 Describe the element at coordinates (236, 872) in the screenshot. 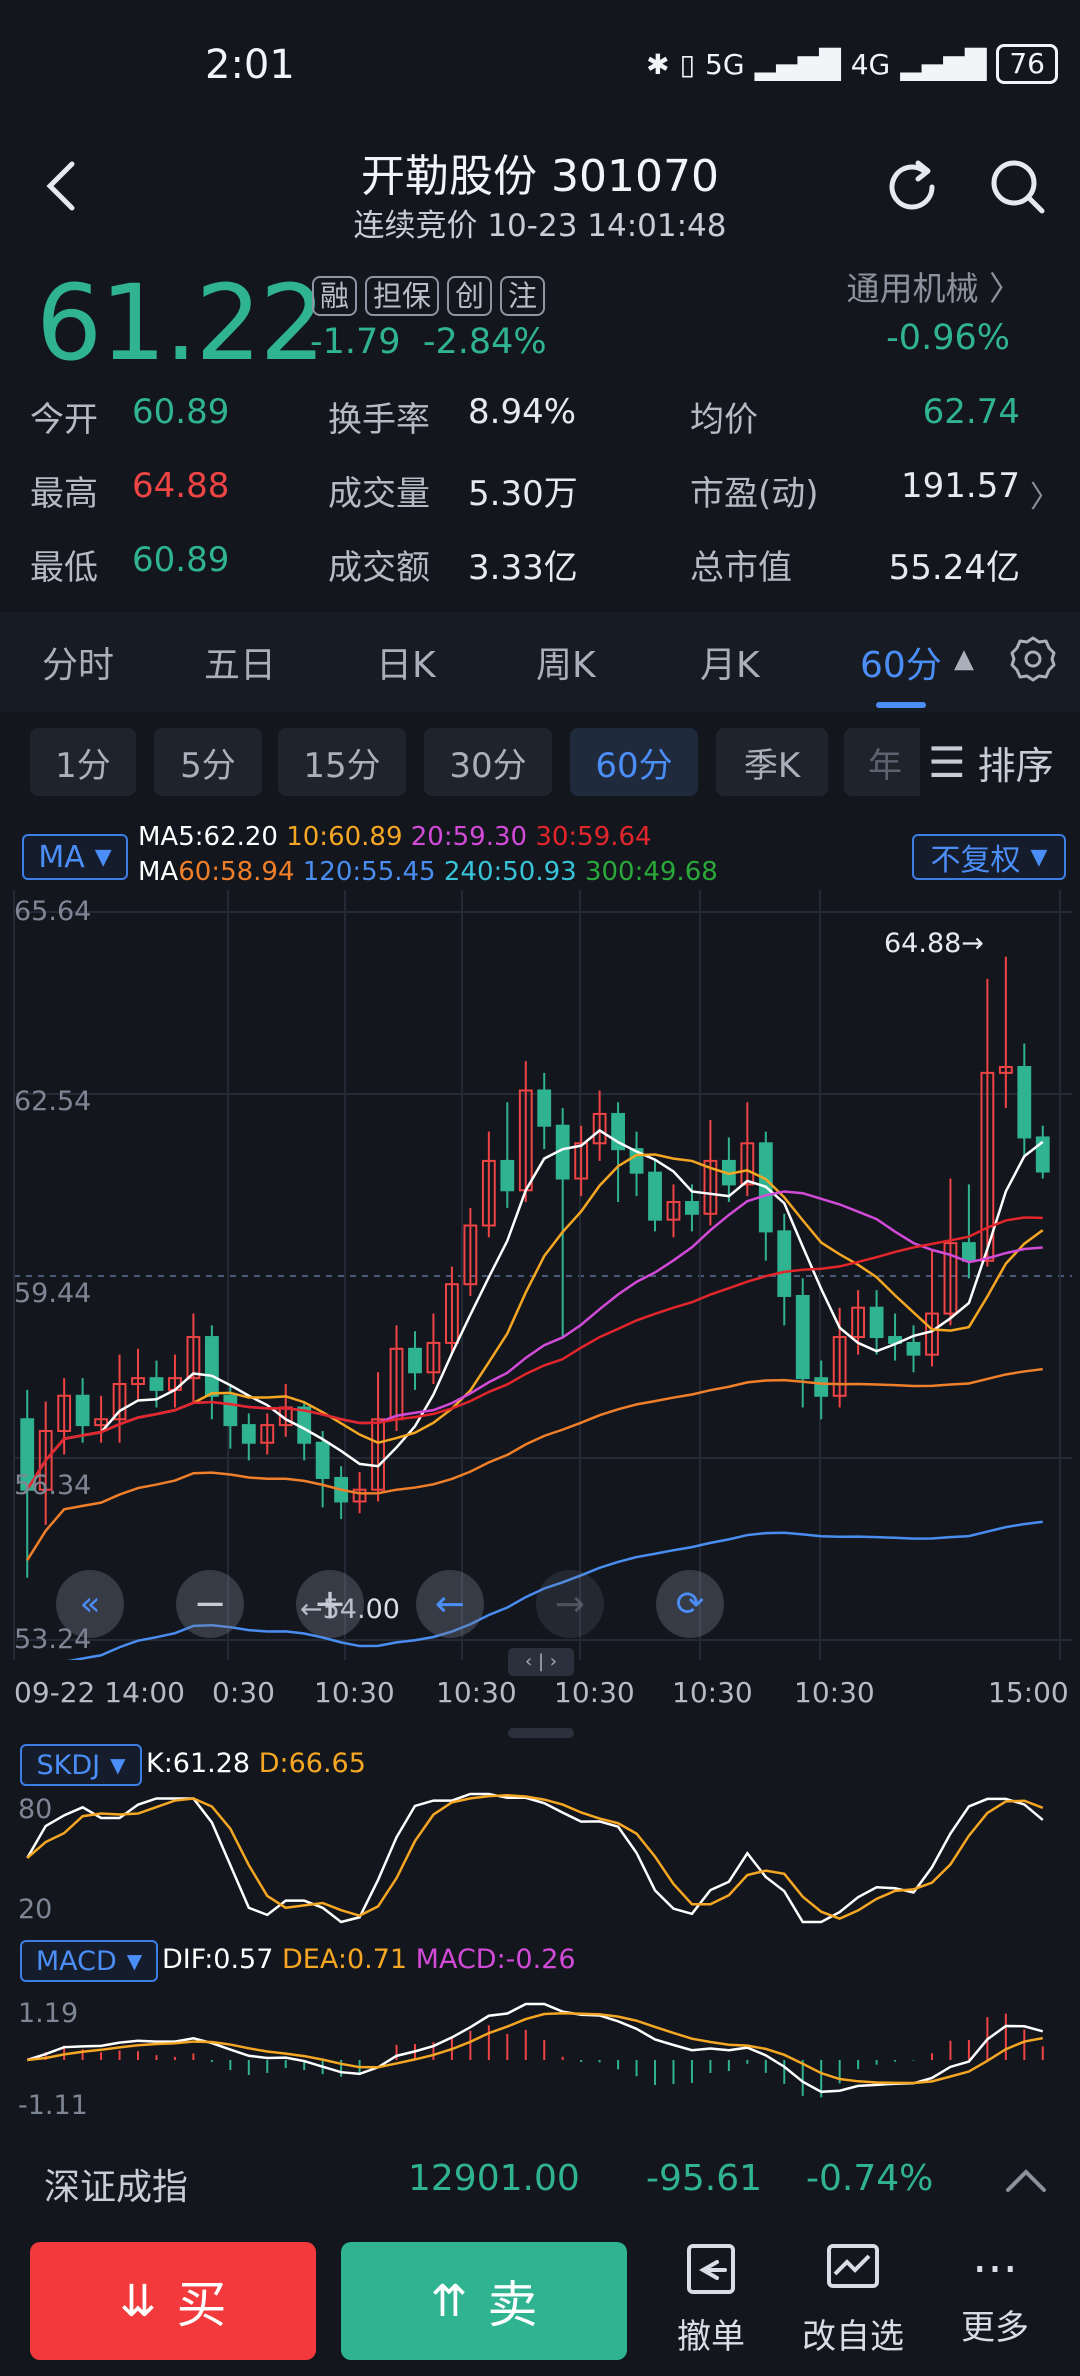

I see `ma60-label: 60:58.94` at that location.